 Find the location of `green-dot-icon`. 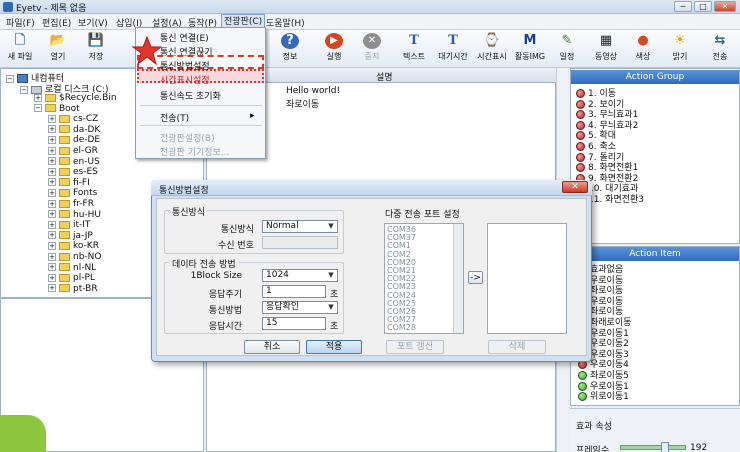

green-dot-icon is located at coordinates (582, 397).